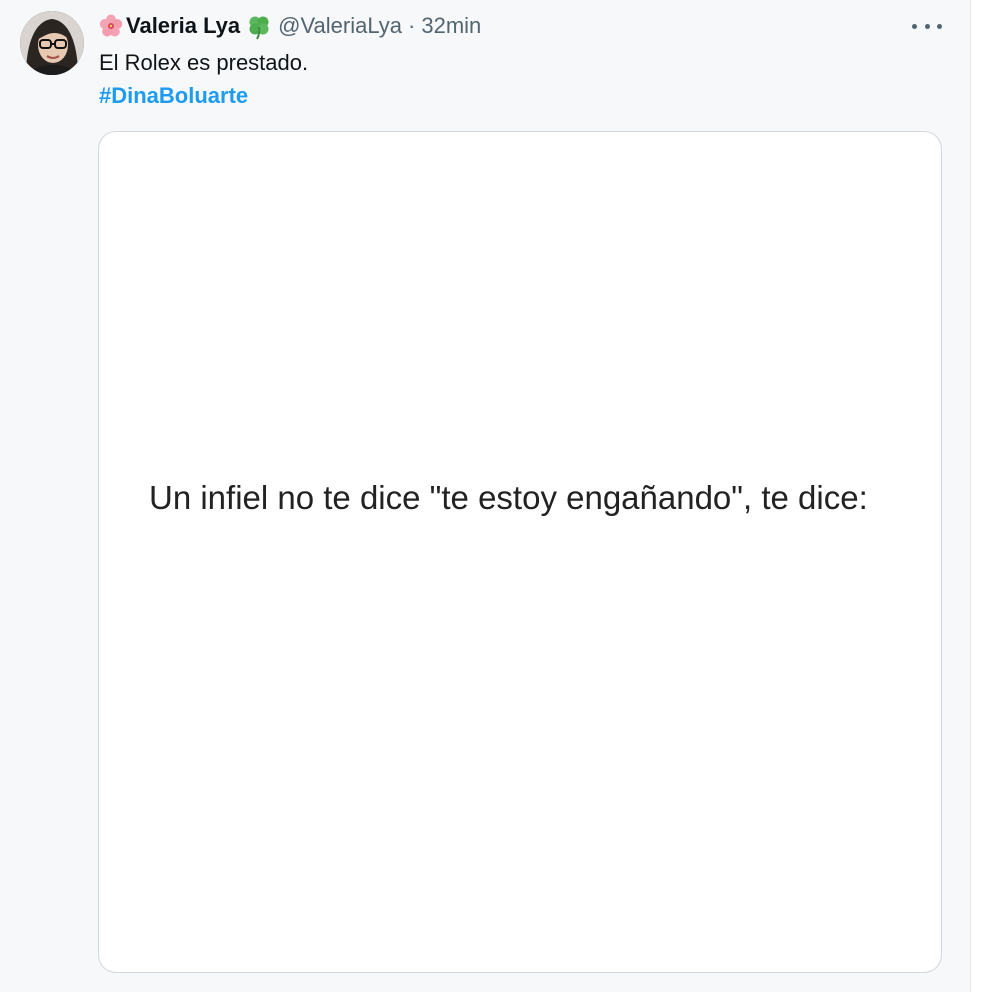 This screenshot has width=992, height=992. I want to click on avatar, so click(52, 43).